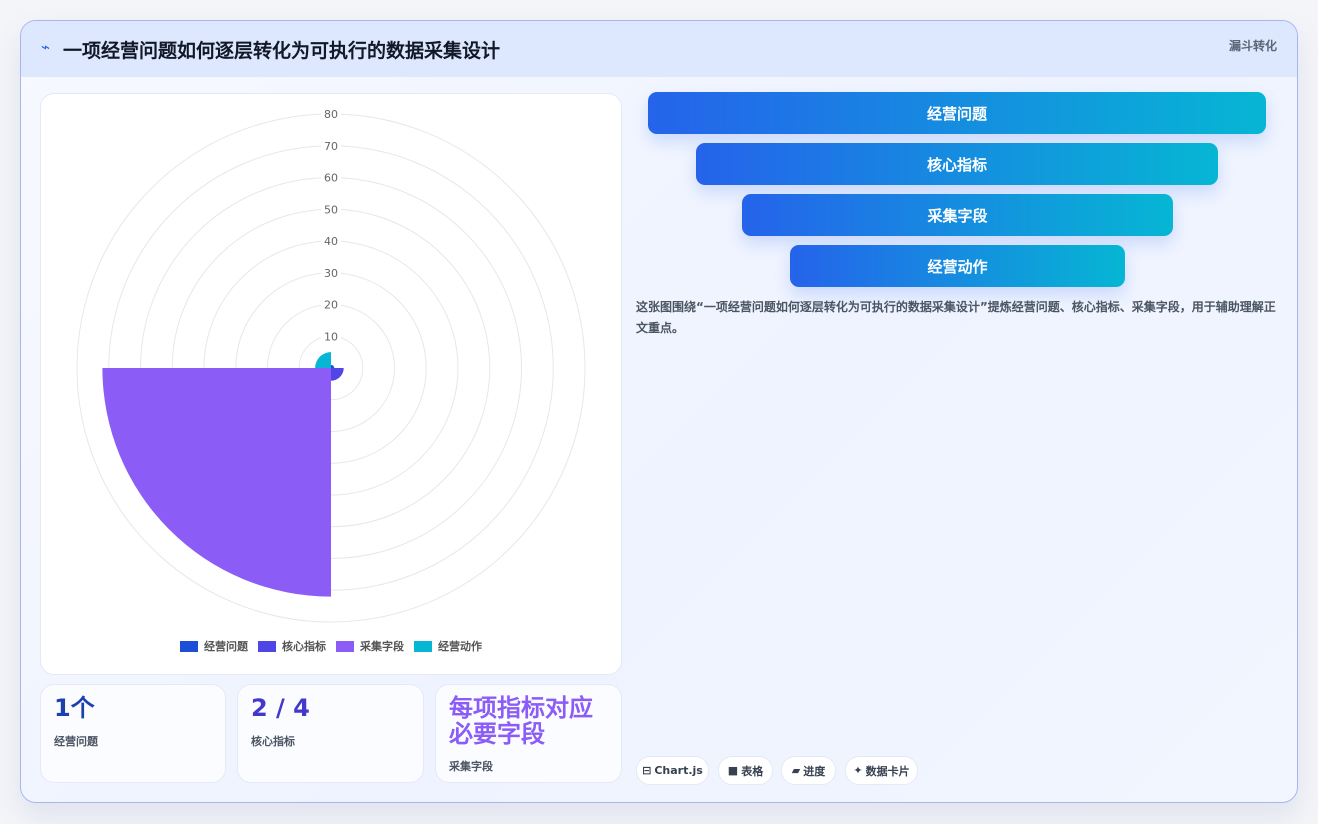  What do you see at coordinates (226, 646) in the screenshot?
I see `legend-label: 经营问题` at bounding box center [226, 646].